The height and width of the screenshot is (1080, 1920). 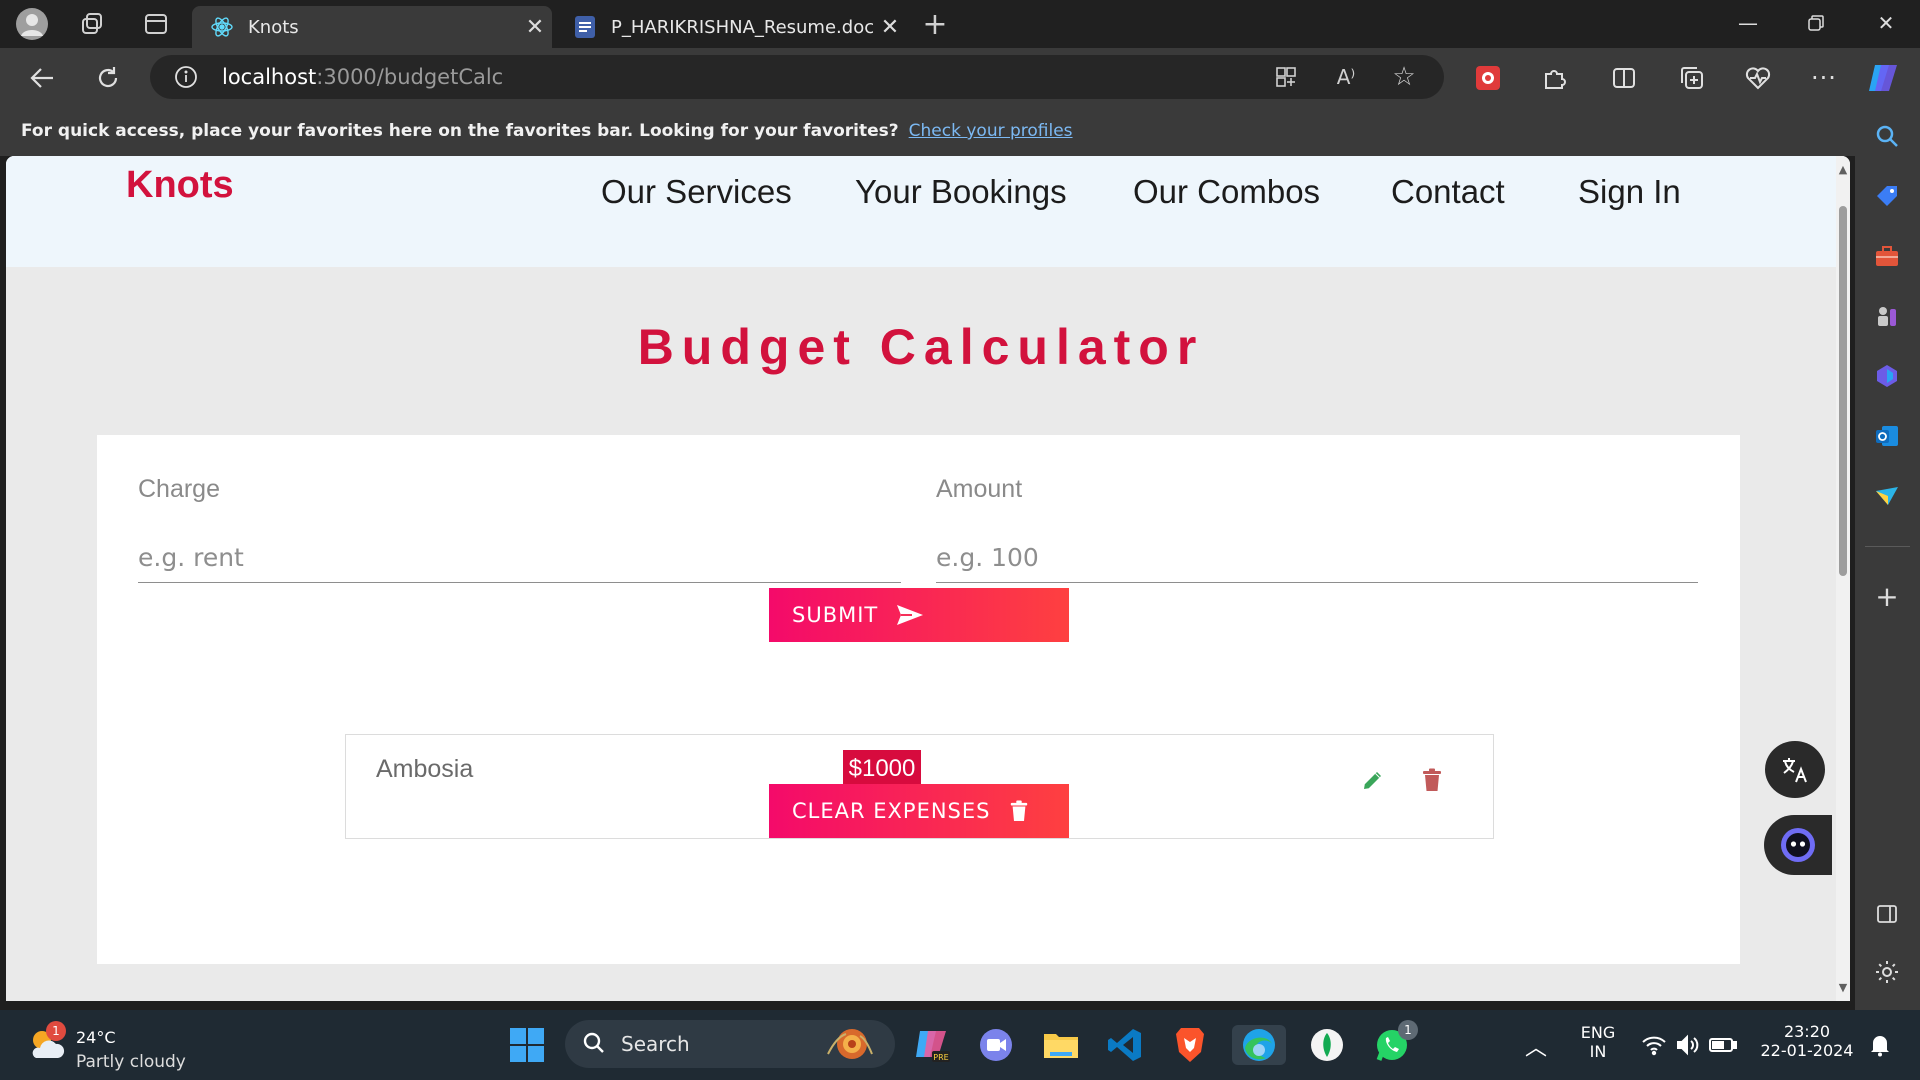 I want to click on scroll-thumb, so click(x=1843, y=391).